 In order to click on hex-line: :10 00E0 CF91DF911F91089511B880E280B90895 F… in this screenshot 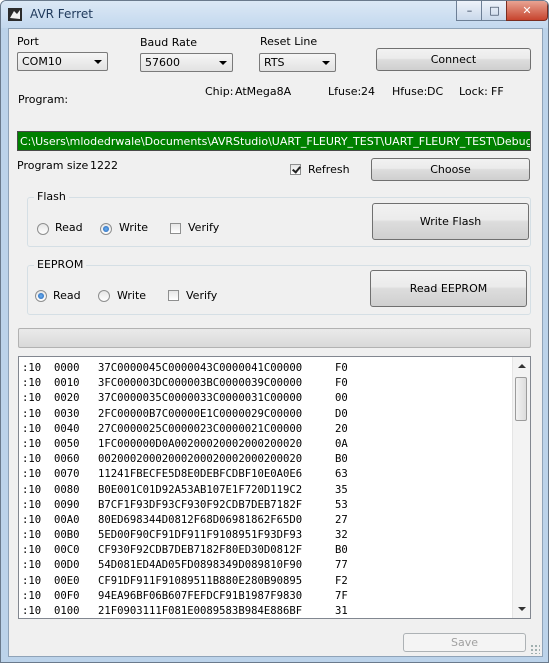, I will do `click(185, 581)`.